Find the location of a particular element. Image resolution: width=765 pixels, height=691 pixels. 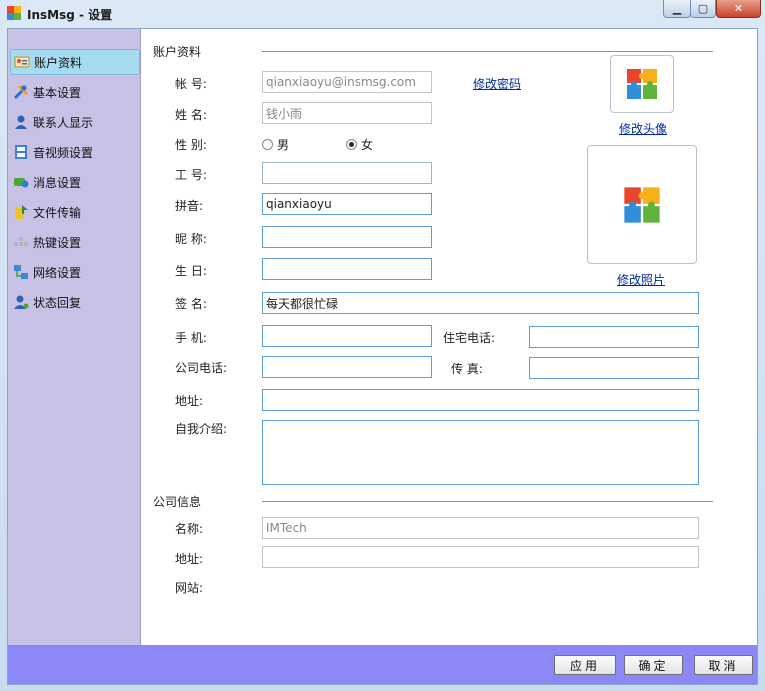

sidebar-item-label: 文件传输 is located at coordinates (57, 212).